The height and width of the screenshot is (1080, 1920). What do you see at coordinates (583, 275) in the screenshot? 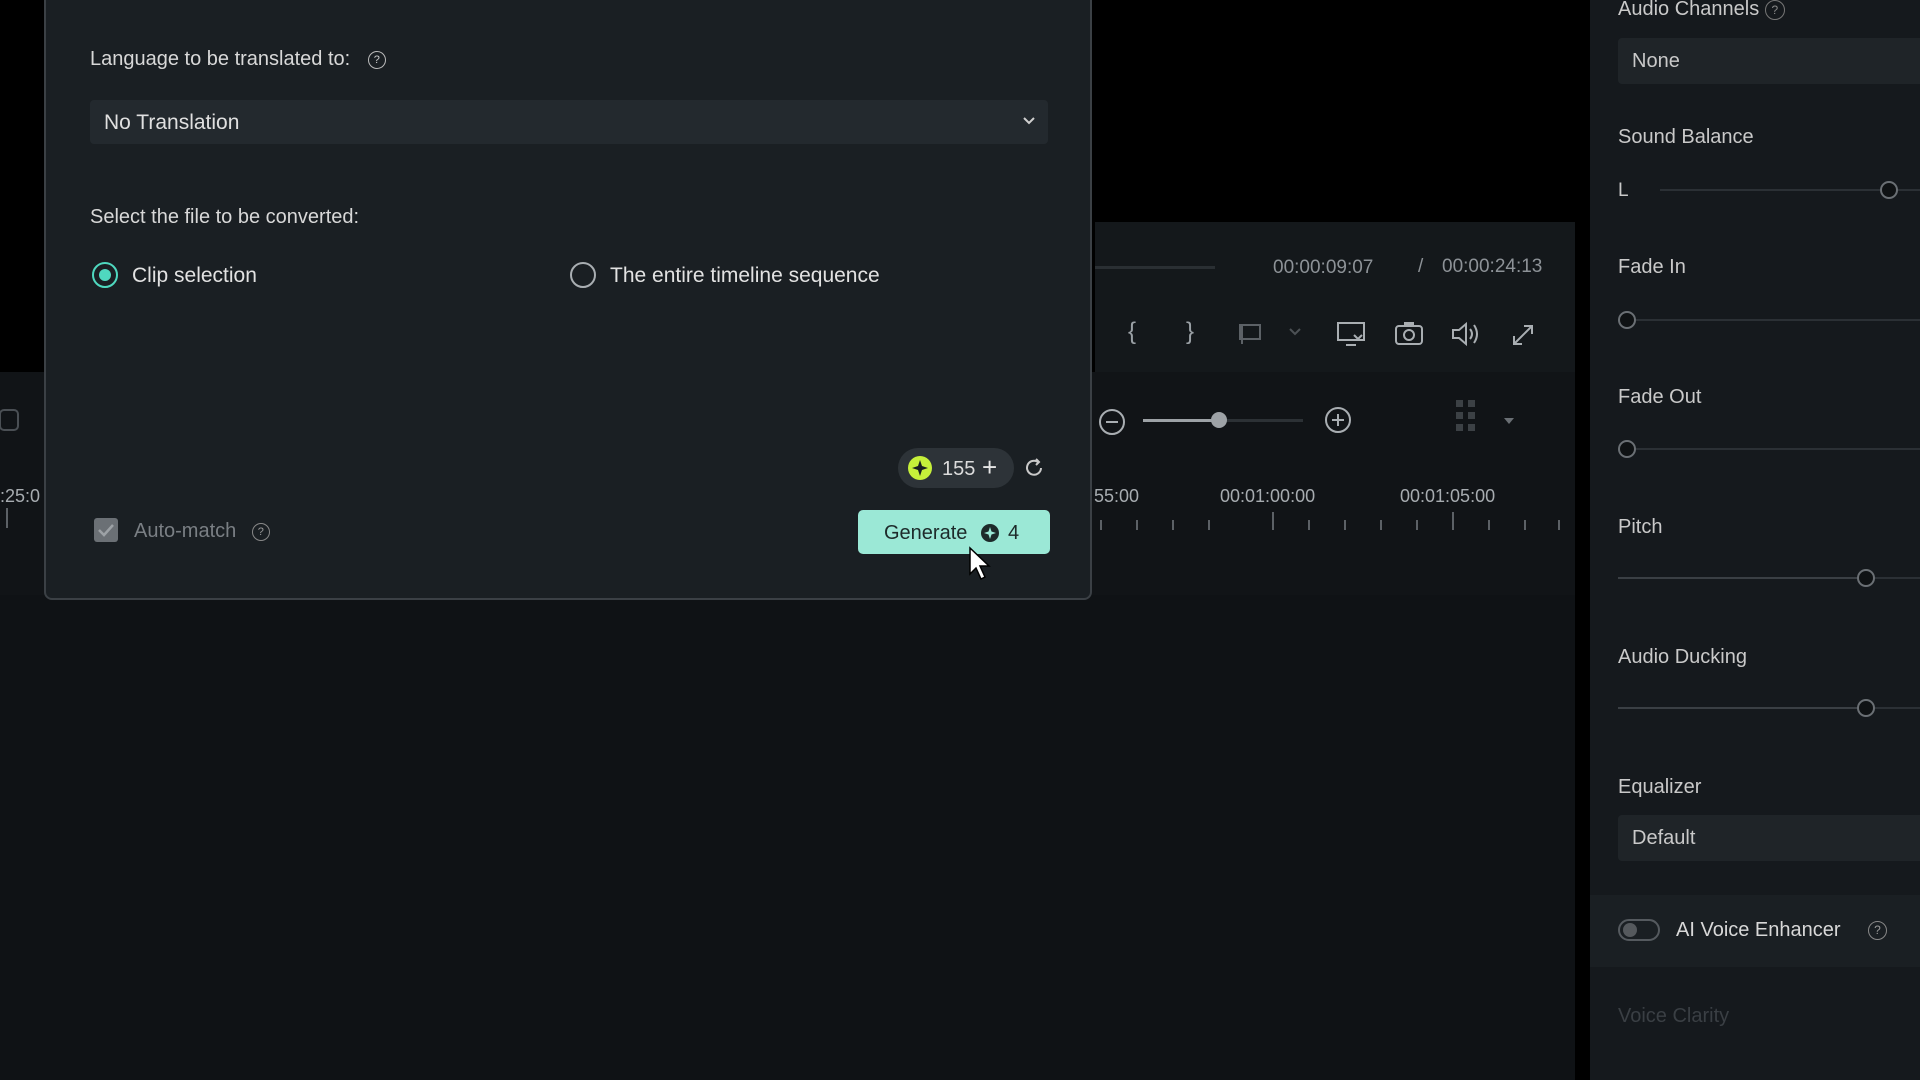
I see `radio-entire-timeline` at bounding box center [583, 275].